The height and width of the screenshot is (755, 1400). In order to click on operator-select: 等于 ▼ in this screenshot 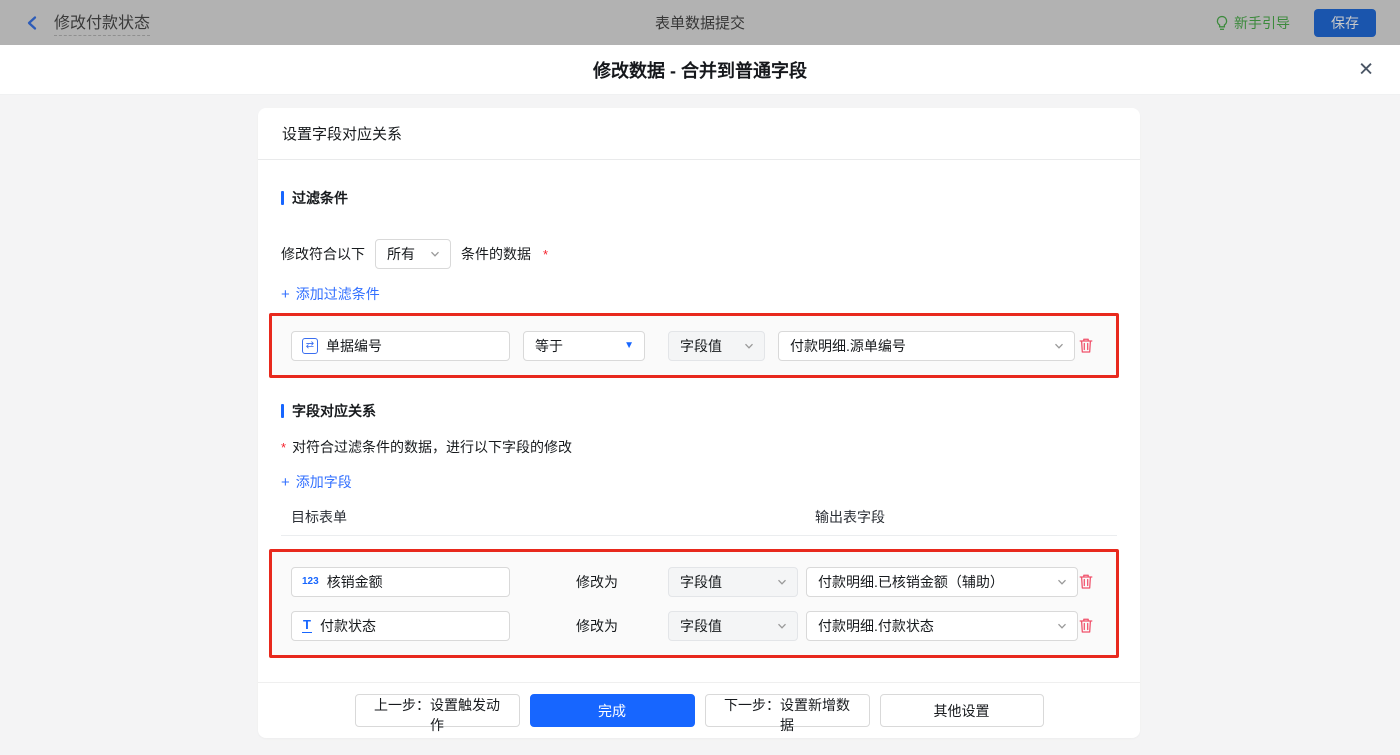, I will do `click(584, 345)`.